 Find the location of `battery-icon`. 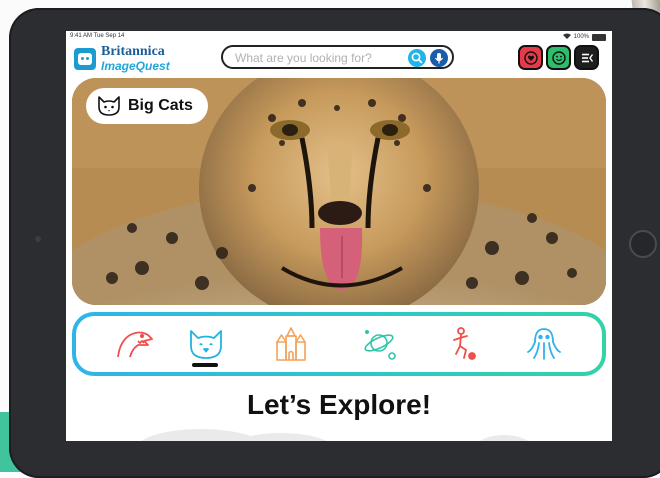

battery-icon is located at coordinates (599, 37).